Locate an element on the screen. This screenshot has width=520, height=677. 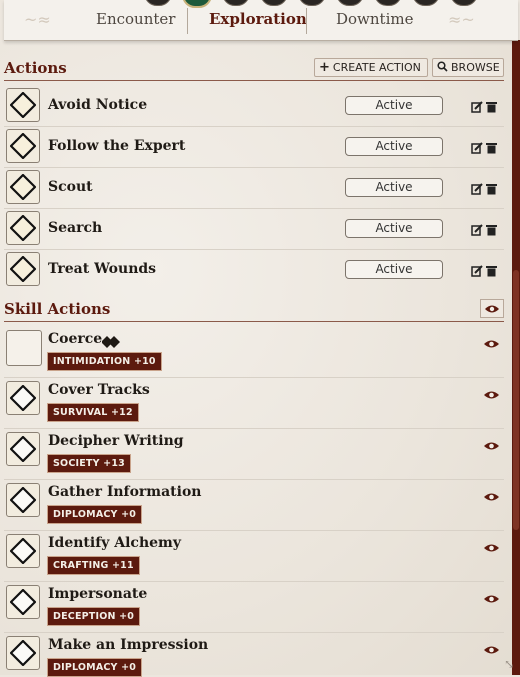
skill-action-name: Decipher Writing is located at coordinates (116, 441).